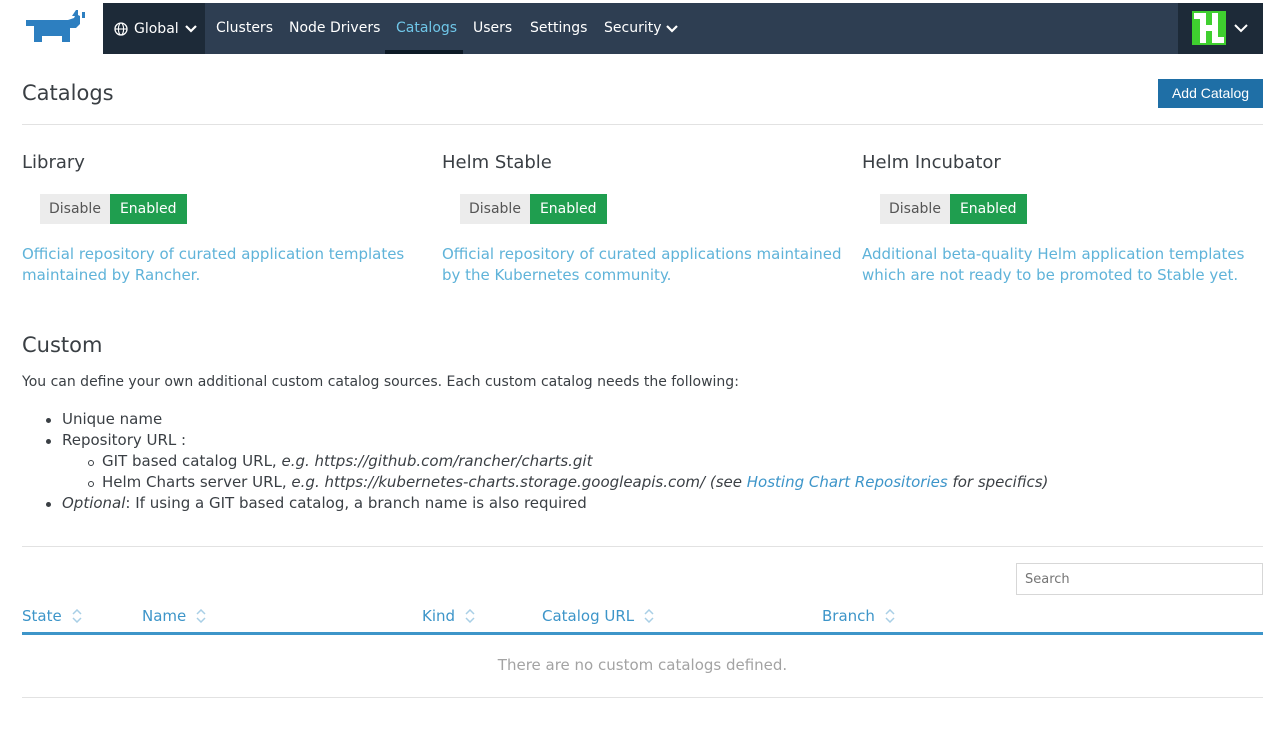 The height and width of the screenshot is (737, 1284). Describe the element at coordinates (588, 616) in the screenshot. I see `column-label: Catalog URL` at that location.